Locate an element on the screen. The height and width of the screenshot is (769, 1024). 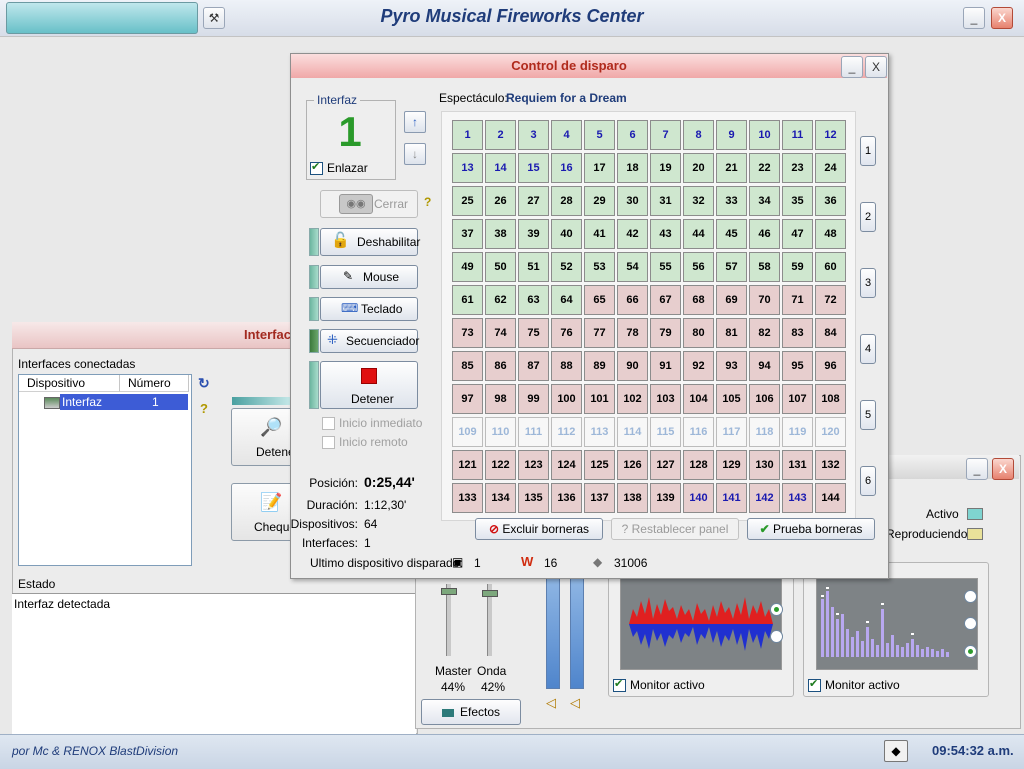
firing-cell-98: 98 is located at coordinates (500, 399).